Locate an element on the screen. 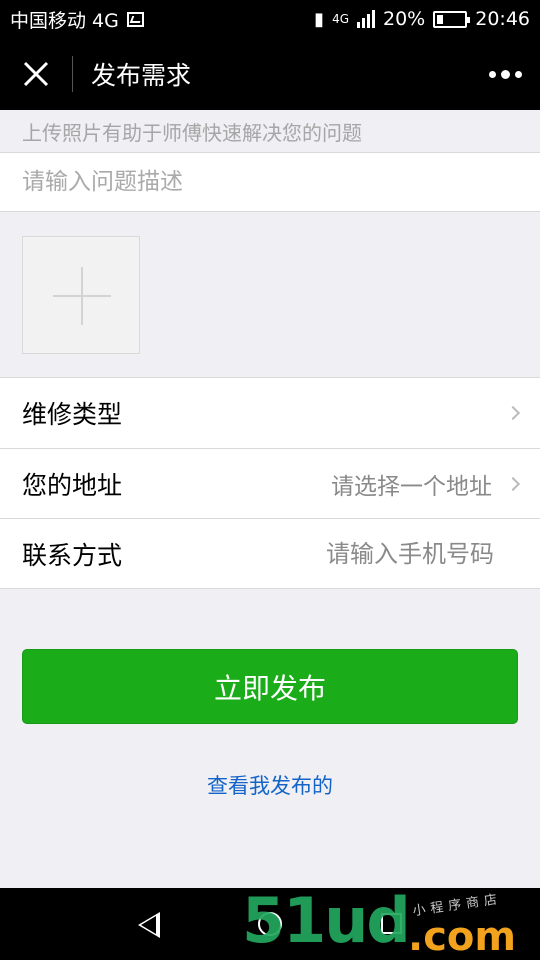 The width and height of the screenshot is (540, 960). description-box is located at coordinates (270, 182).